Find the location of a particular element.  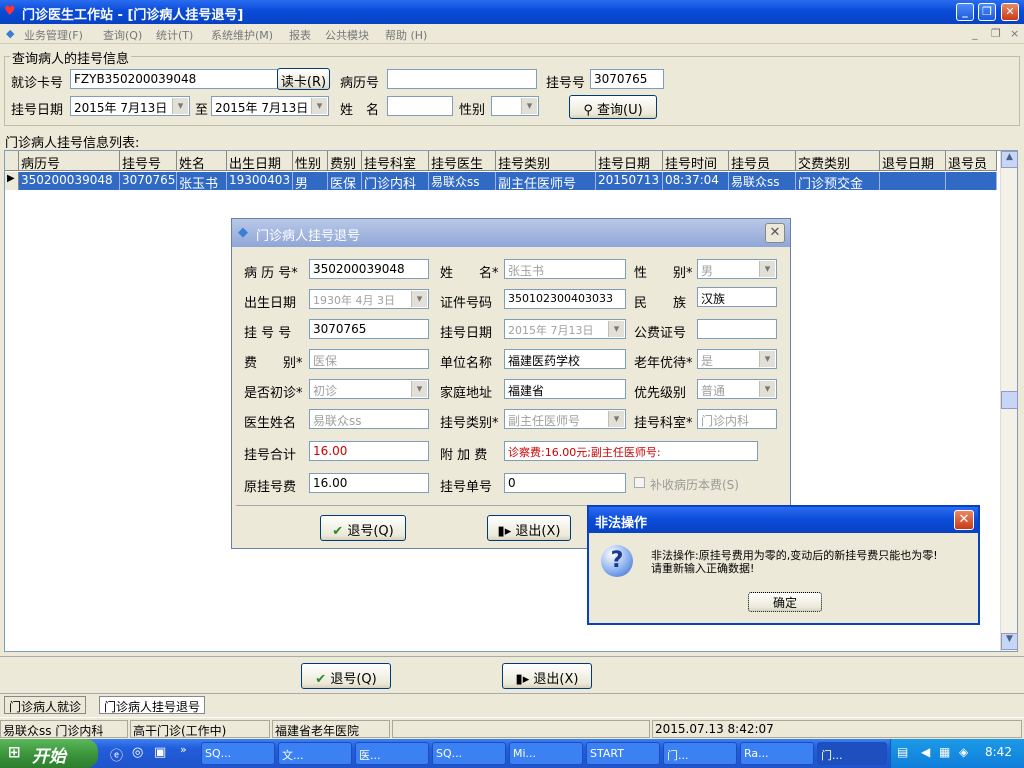

table-cell: 副主任医师号 is located at coordinates (546, 181).